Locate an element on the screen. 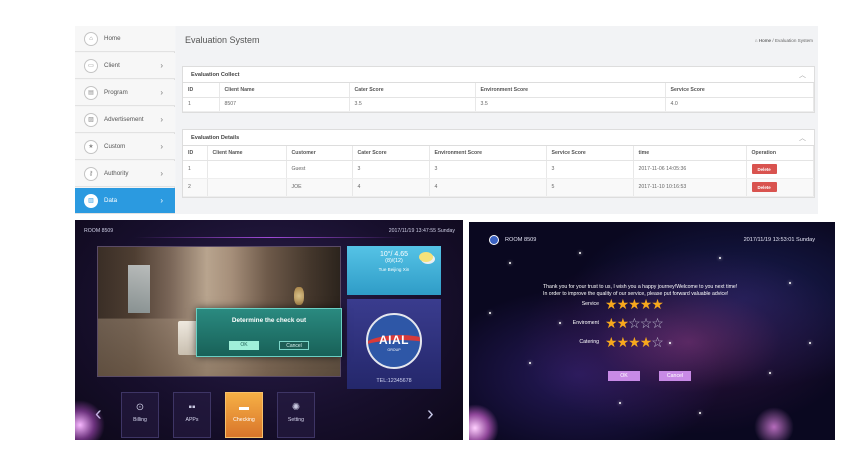  table-cell is located at coordinates (247, 187).